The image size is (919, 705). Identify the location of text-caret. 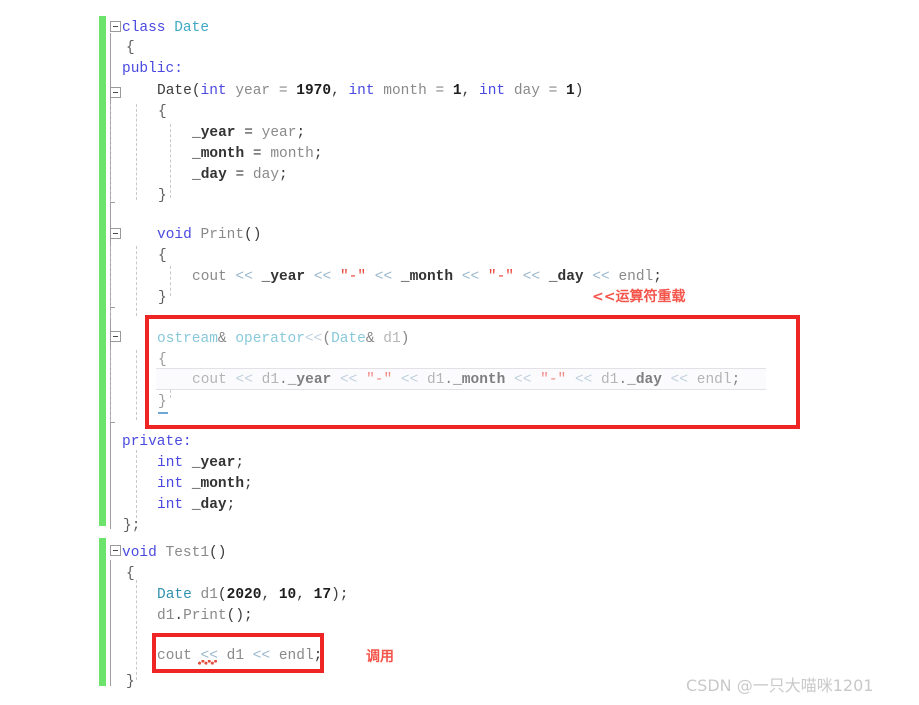
(163, 413).